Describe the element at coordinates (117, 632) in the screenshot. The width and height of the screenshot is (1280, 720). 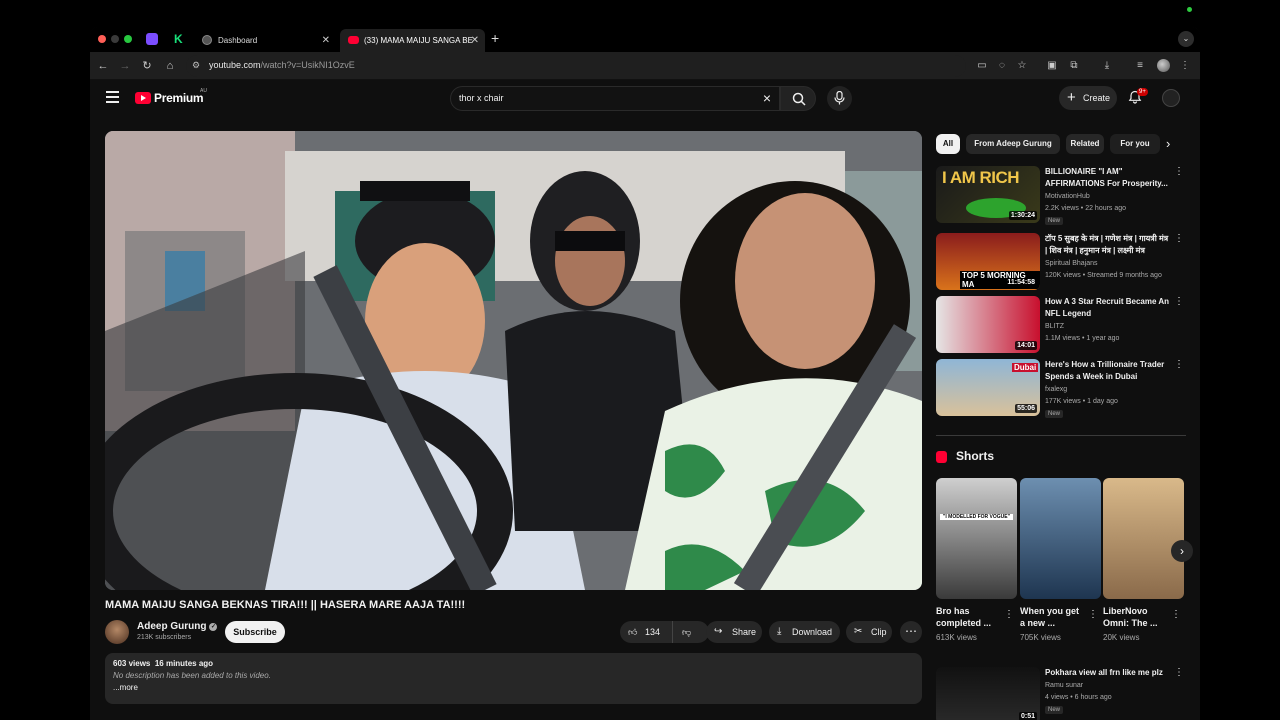
I see `channel-avatar` at that location.